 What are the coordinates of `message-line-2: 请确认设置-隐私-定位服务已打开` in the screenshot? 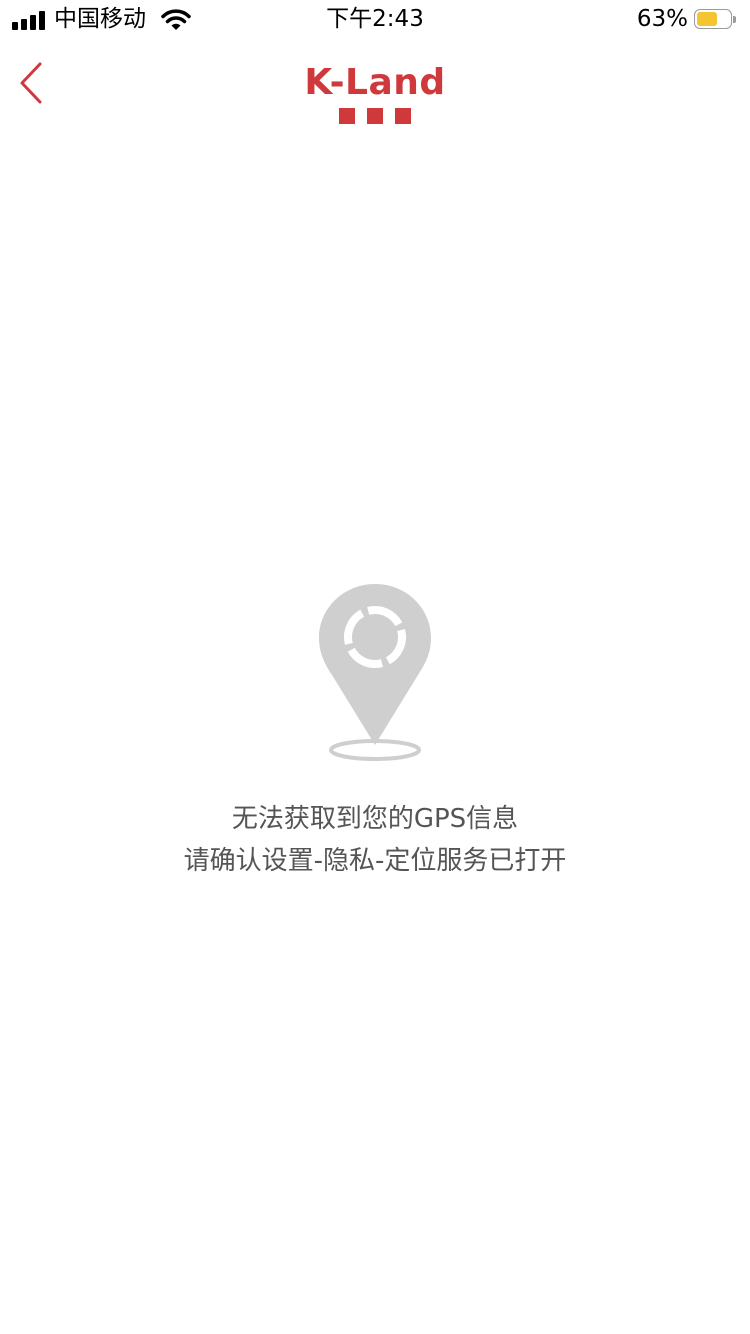 It's located at (375, 861).